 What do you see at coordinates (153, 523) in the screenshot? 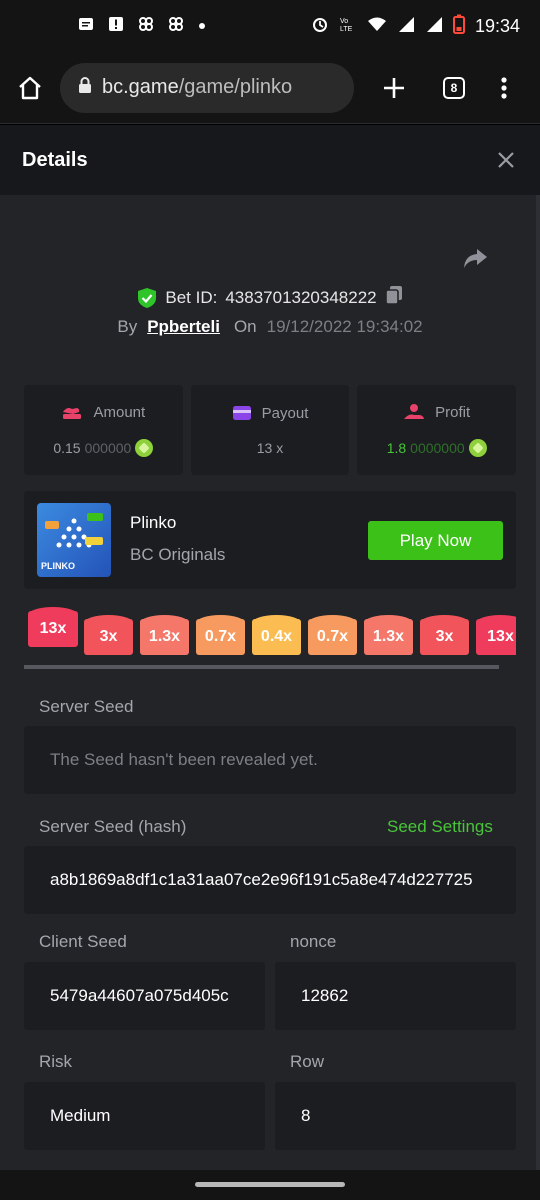
I see `game-name: Plinko` at bounding box center [153, 523].